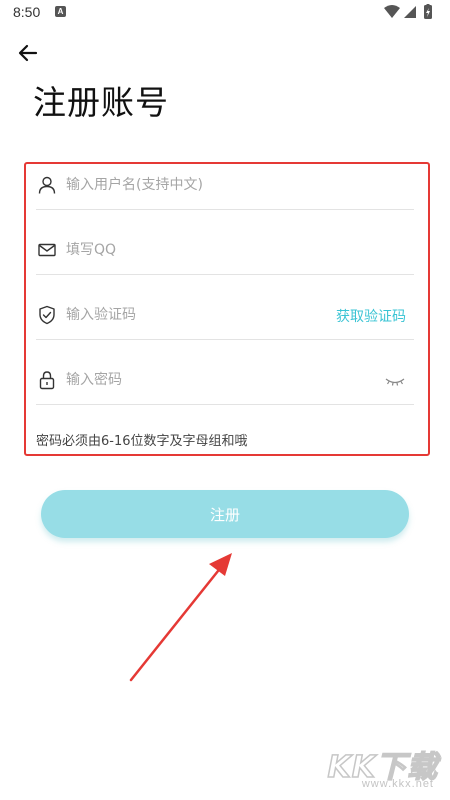 This screenshot has width=450, height=800. I want to click on status-bar: 8:50 A, so click(225, 13).